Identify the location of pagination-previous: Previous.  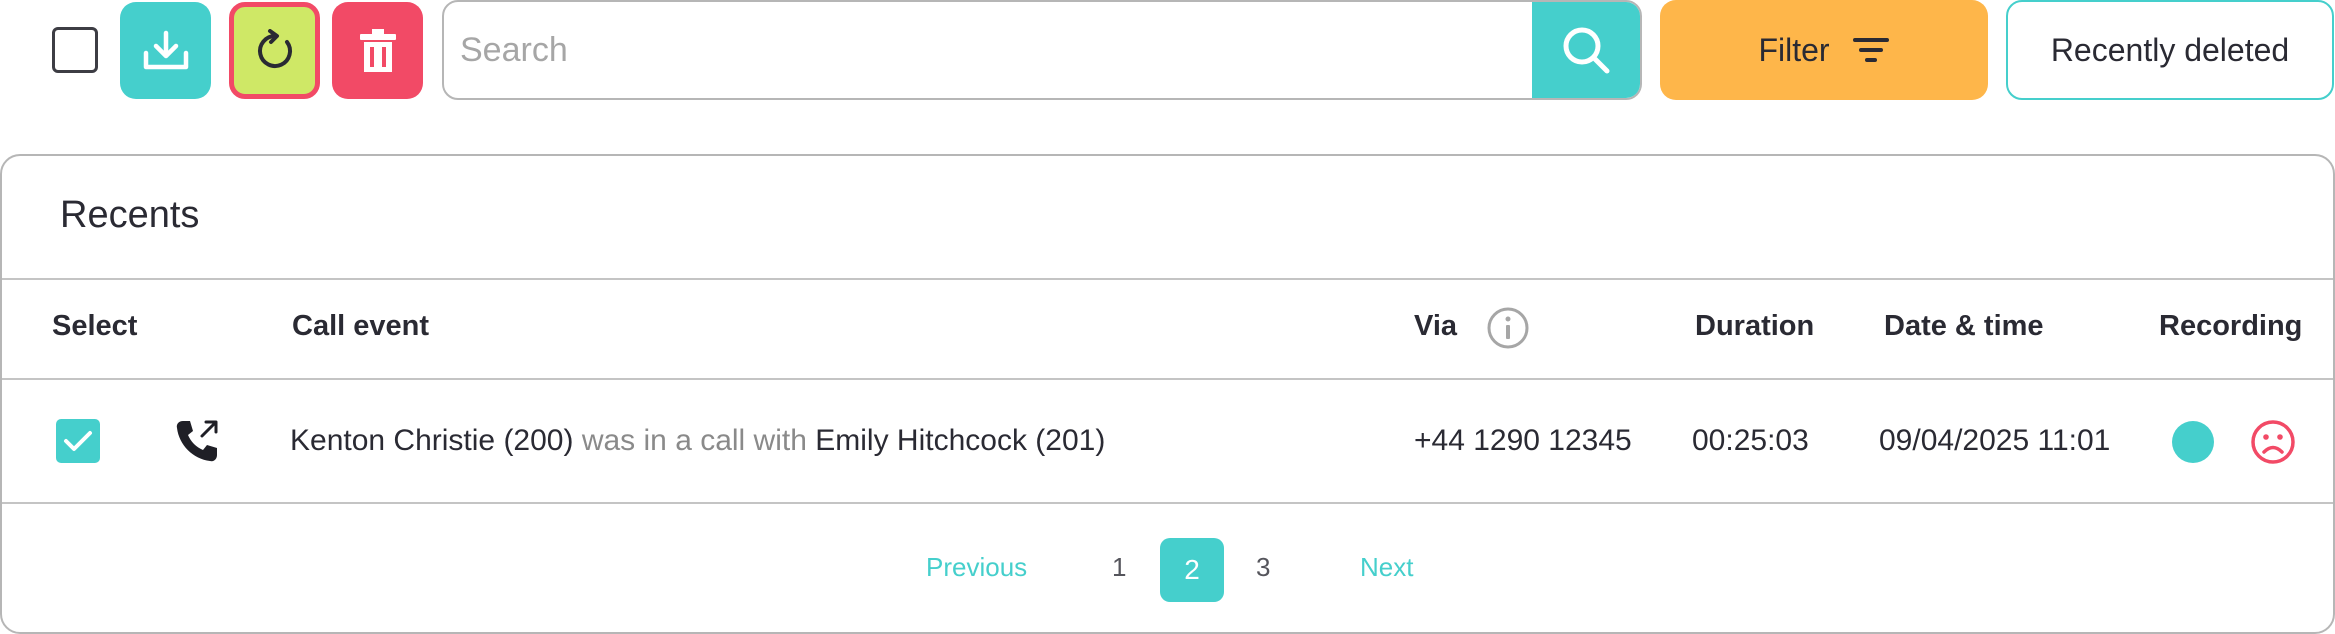
(976, 567).